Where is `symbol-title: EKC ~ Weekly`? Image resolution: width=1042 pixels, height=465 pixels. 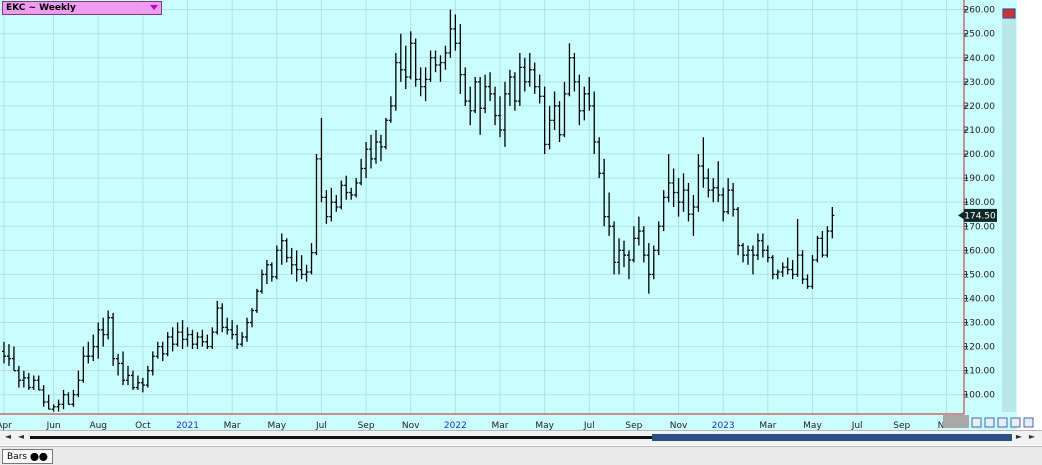 symbol-title: EKC ~ Weekly is located at coordinates (41, 8).